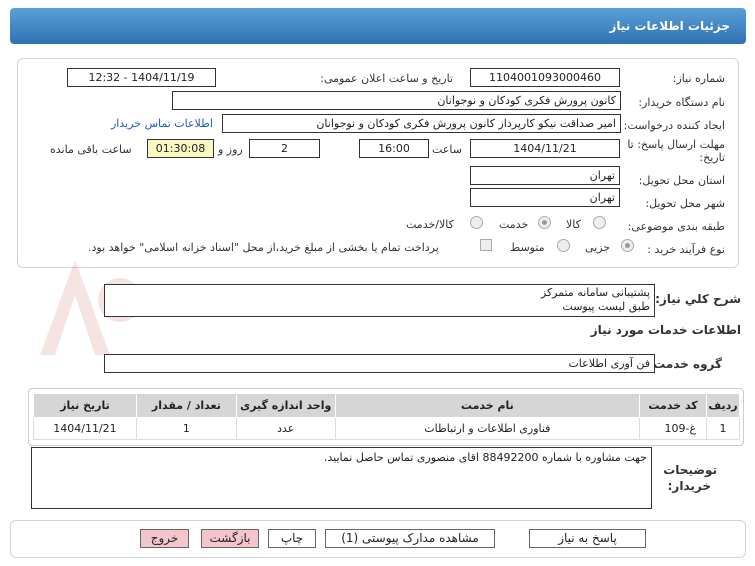  I want to click on category-option-both: کالا/خدمت, so click(430, 224).